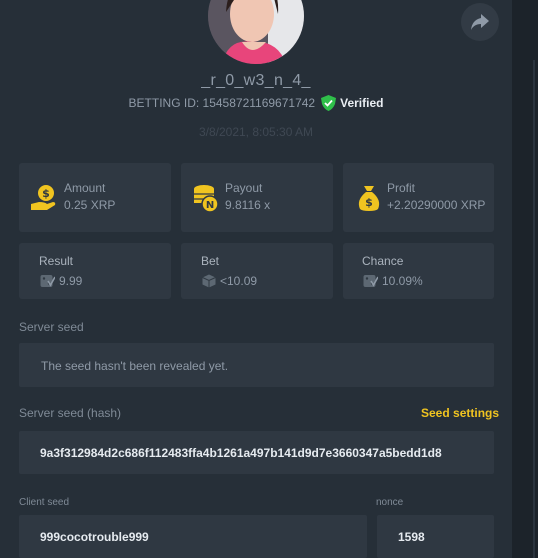 Image resolution: width=538 pixels, height=558 pixels. I want to click on client-seed-field: 999cocotrouble999, so click(193, 536).